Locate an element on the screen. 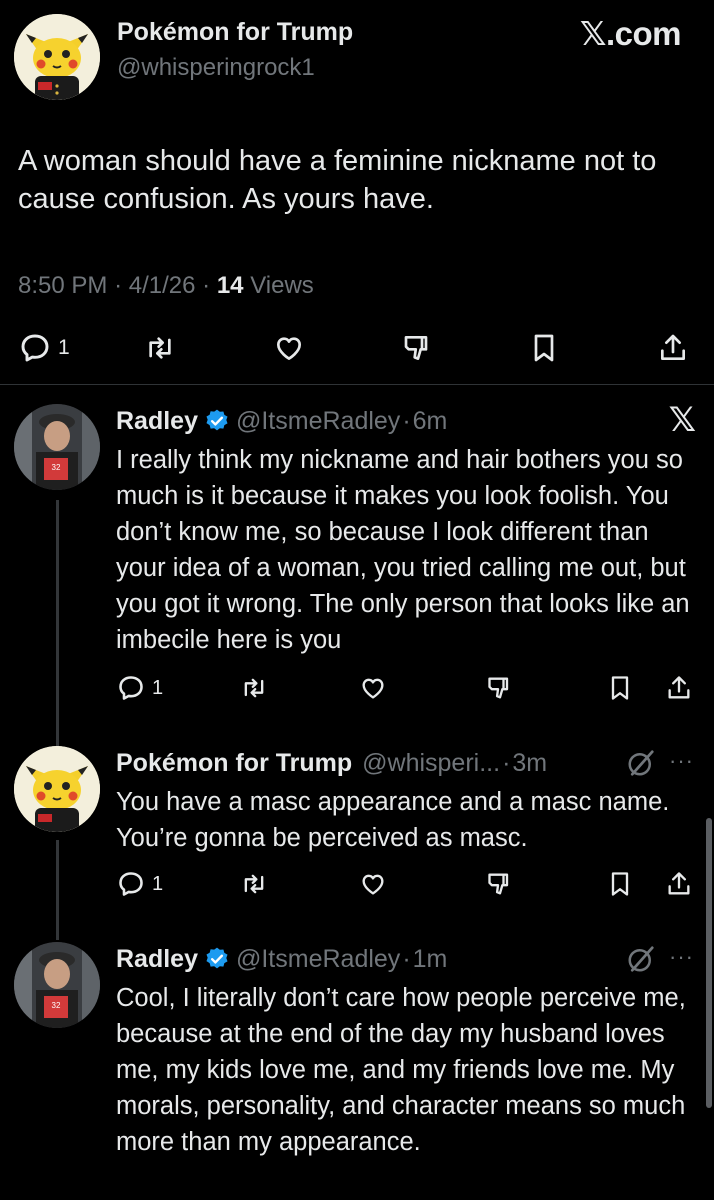 The height and width of the screenshot is (1200, 714). reply-time: 6m is located at coordinates (430, 420).